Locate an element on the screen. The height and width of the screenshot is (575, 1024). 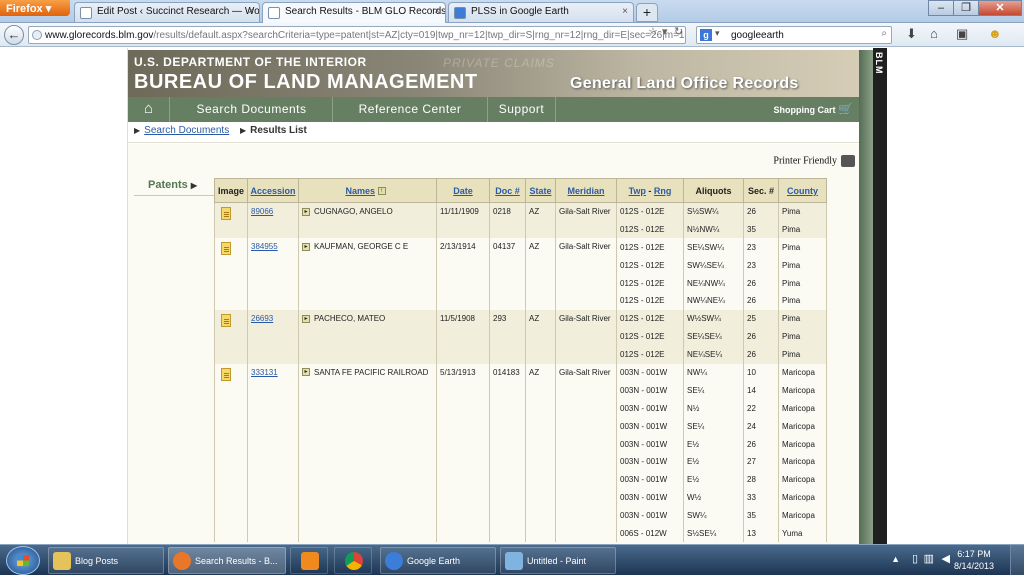
column-header-names: Names is located at coordinates (360, 191).